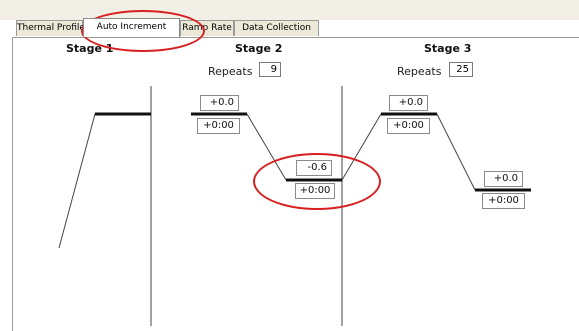 This screenshot has height=331, width=579. I want to click on step-3-time-increment-input: +0:00, so click(408, 126).